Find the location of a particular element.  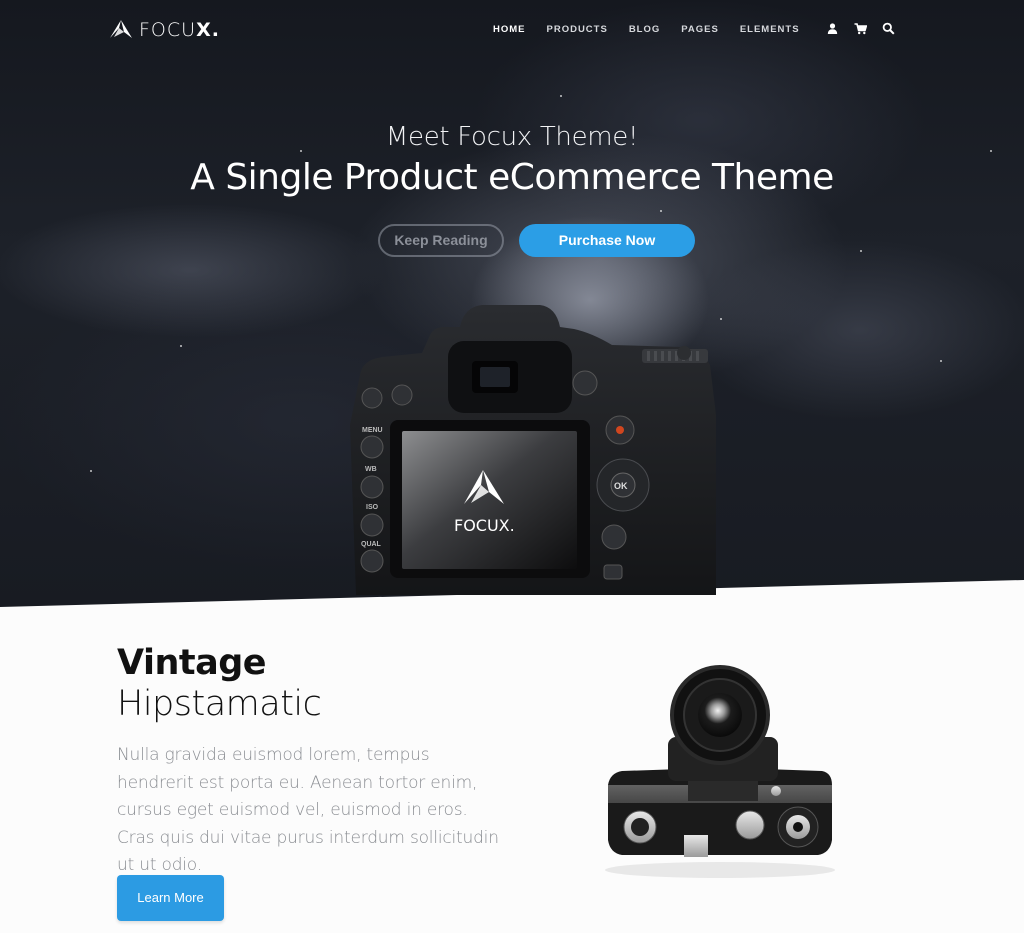

svg-text: WB is located at coordinates (371, 469).